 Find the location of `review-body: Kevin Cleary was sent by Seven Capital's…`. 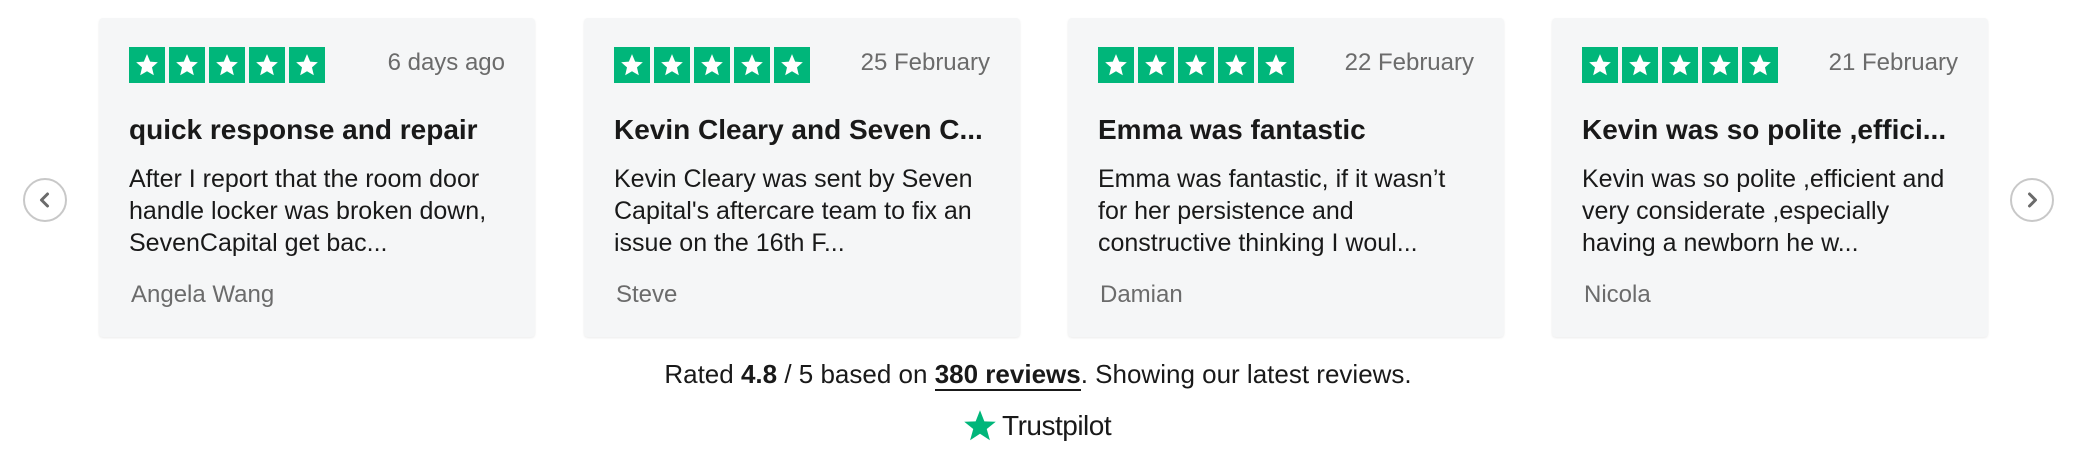

review-body: Kevin Cleary was sent by Seven Capital's… is located at coordinates (793, 211).